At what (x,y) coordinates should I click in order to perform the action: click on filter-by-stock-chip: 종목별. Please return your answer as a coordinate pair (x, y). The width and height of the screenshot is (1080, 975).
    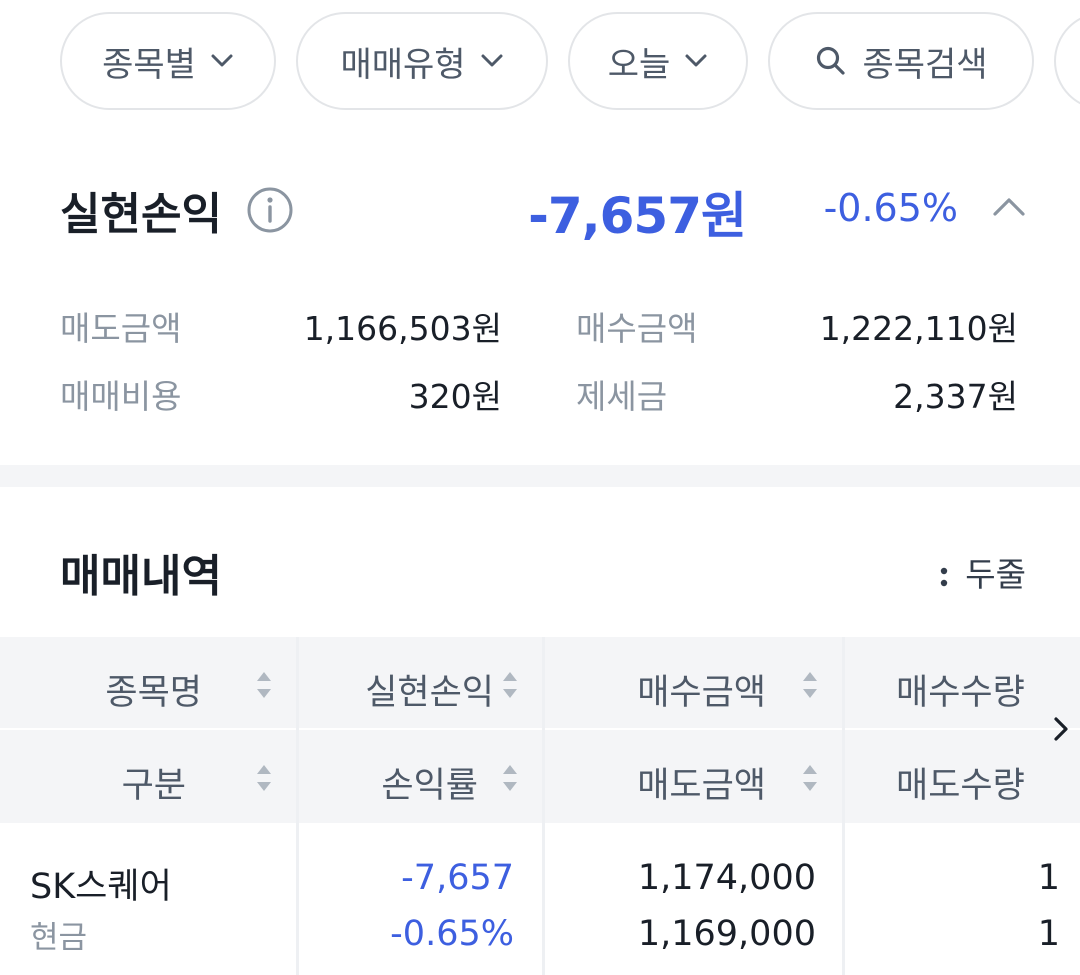
    Looking at the image, I should click on (168, 61).